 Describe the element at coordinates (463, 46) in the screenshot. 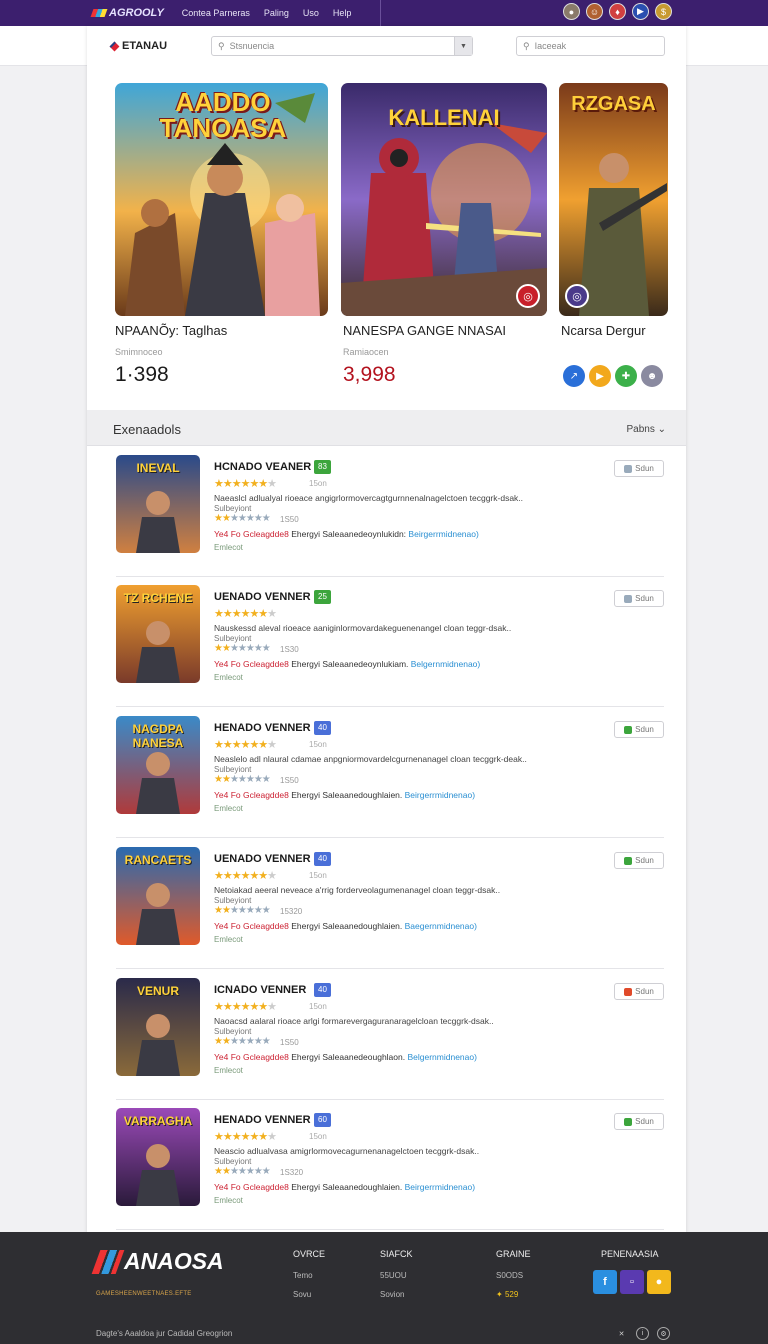

I see `dropdown-chevron-icon: ▼` at that location.